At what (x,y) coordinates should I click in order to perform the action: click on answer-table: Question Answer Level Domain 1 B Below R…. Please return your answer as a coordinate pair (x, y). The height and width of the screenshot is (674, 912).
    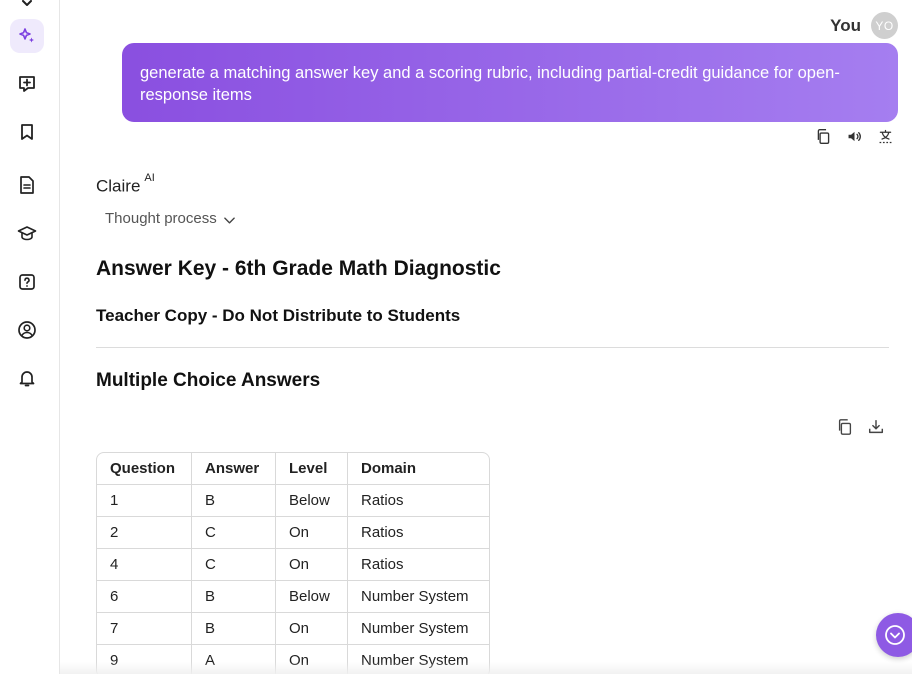
    Looking at the image, I should click on (293, 563).